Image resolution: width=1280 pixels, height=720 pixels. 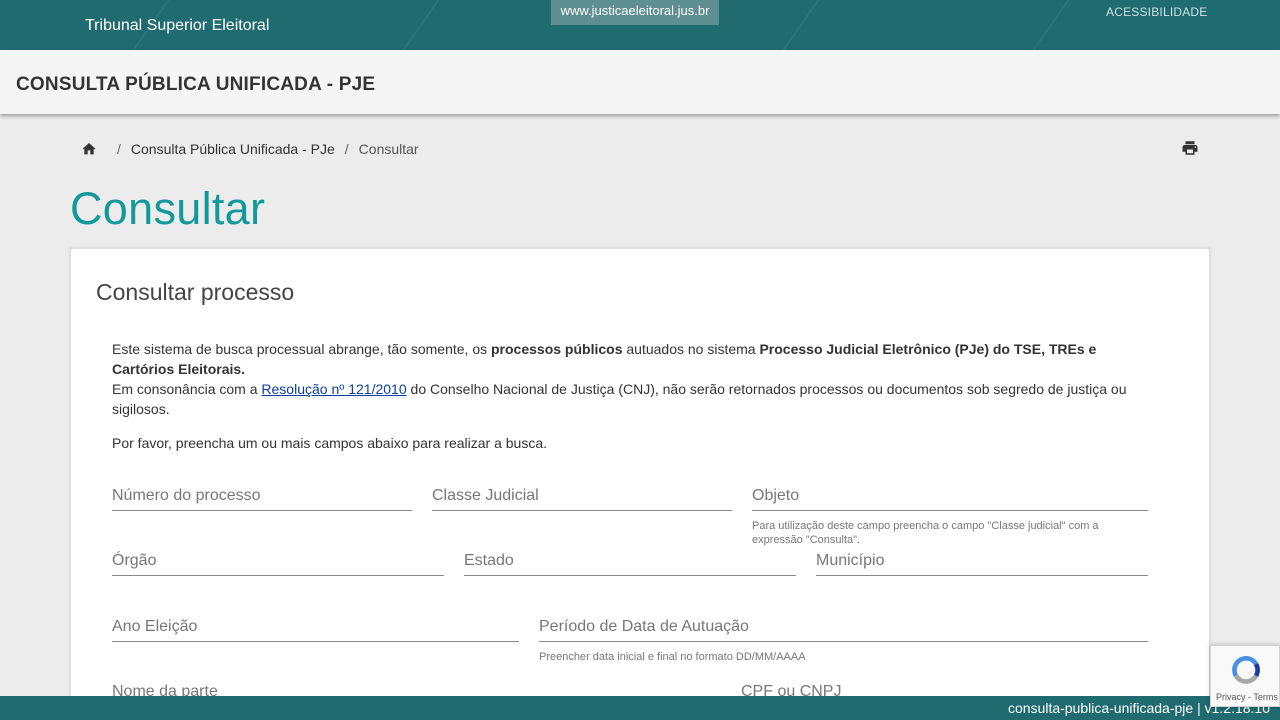 I want to click on numero-processo-label: Número do processo, so click(x=186, y=495).